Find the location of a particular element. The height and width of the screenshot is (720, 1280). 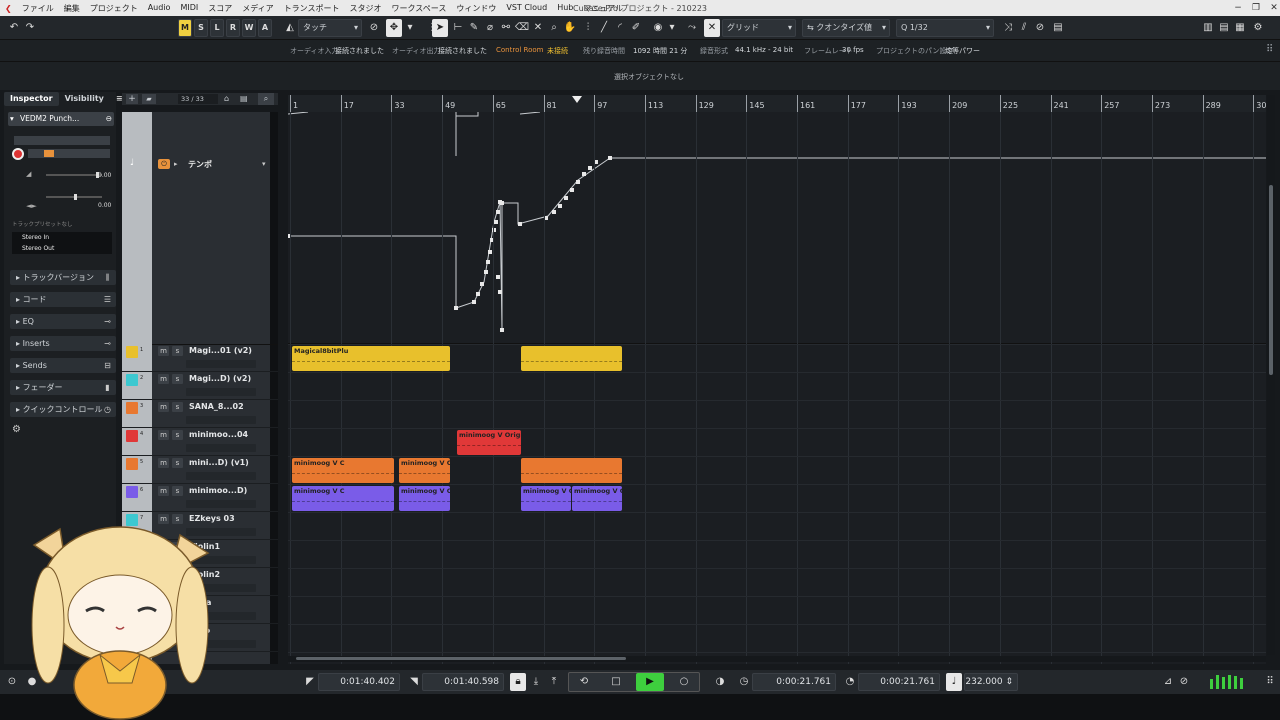

input-routing: Stereo In is located at coordinates (62, 237).